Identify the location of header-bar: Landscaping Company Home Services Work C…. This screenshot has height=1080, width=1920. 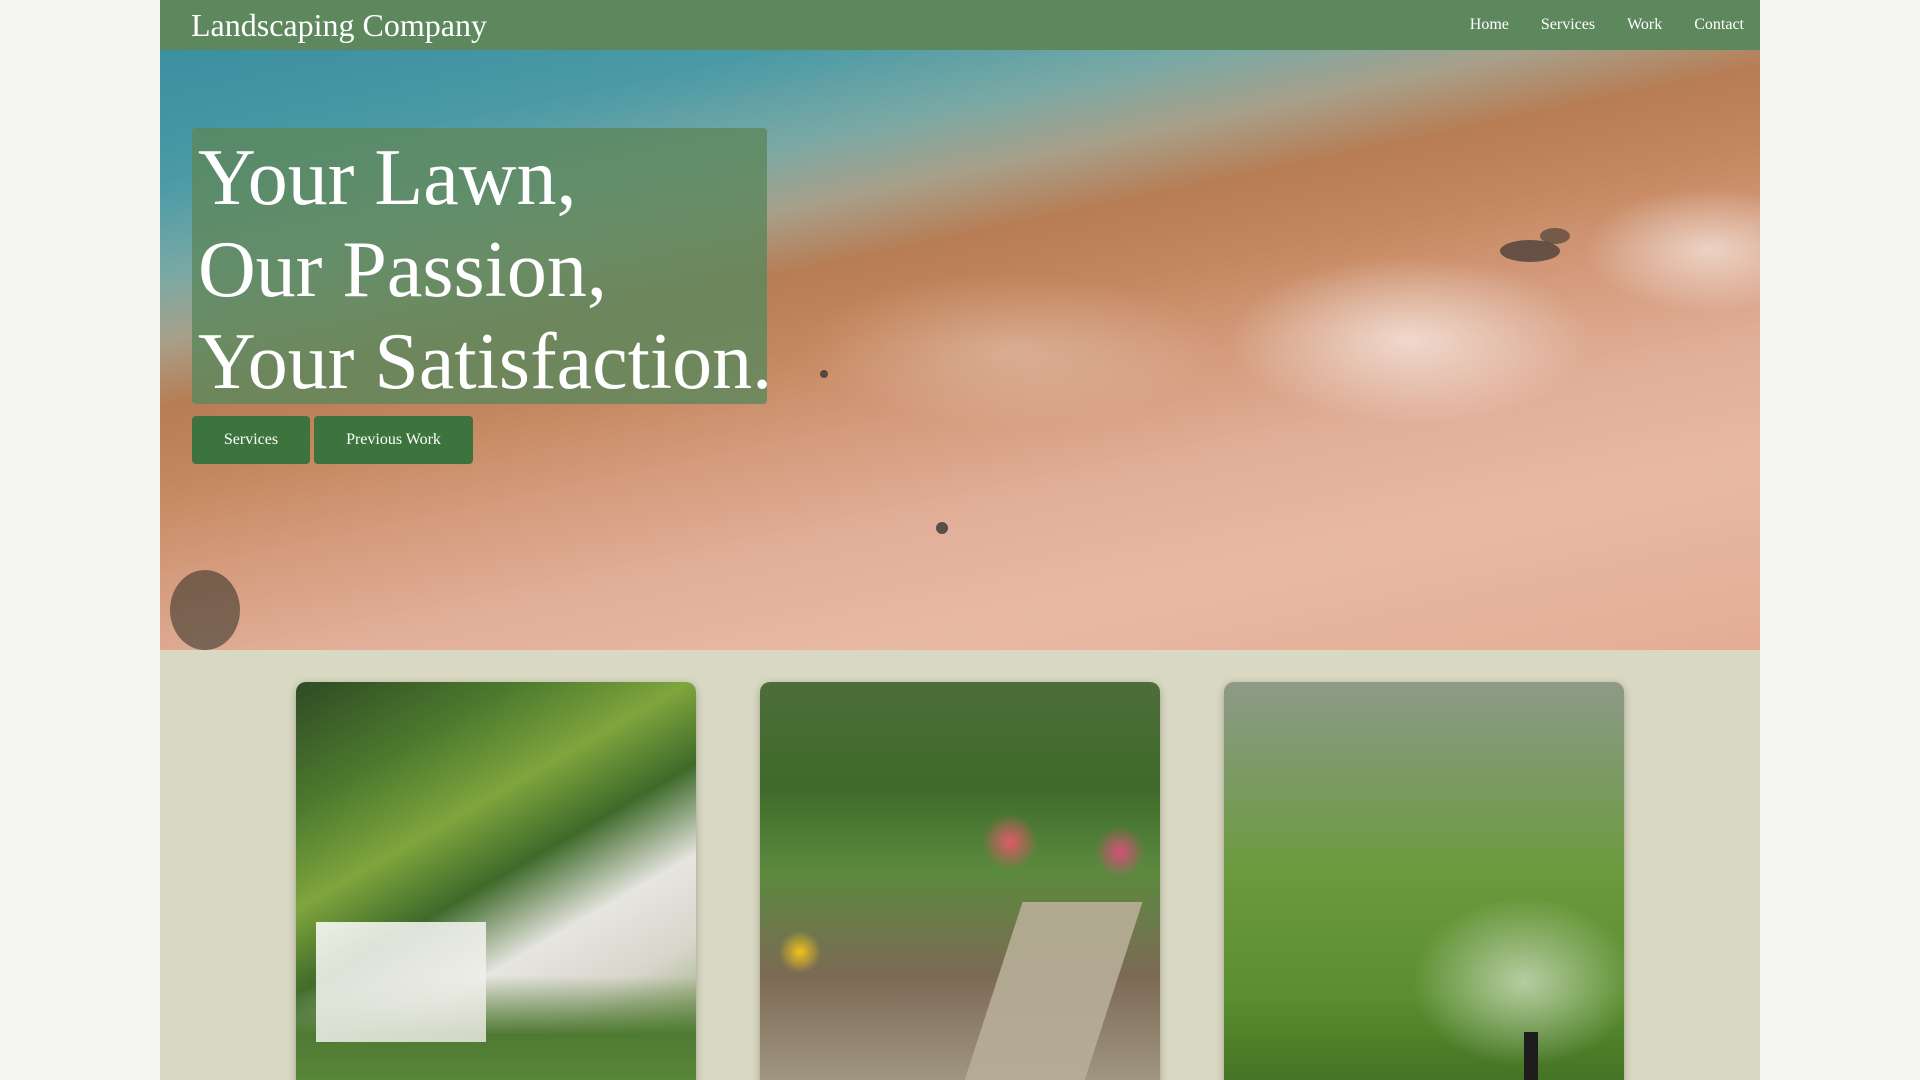
(960, 25).